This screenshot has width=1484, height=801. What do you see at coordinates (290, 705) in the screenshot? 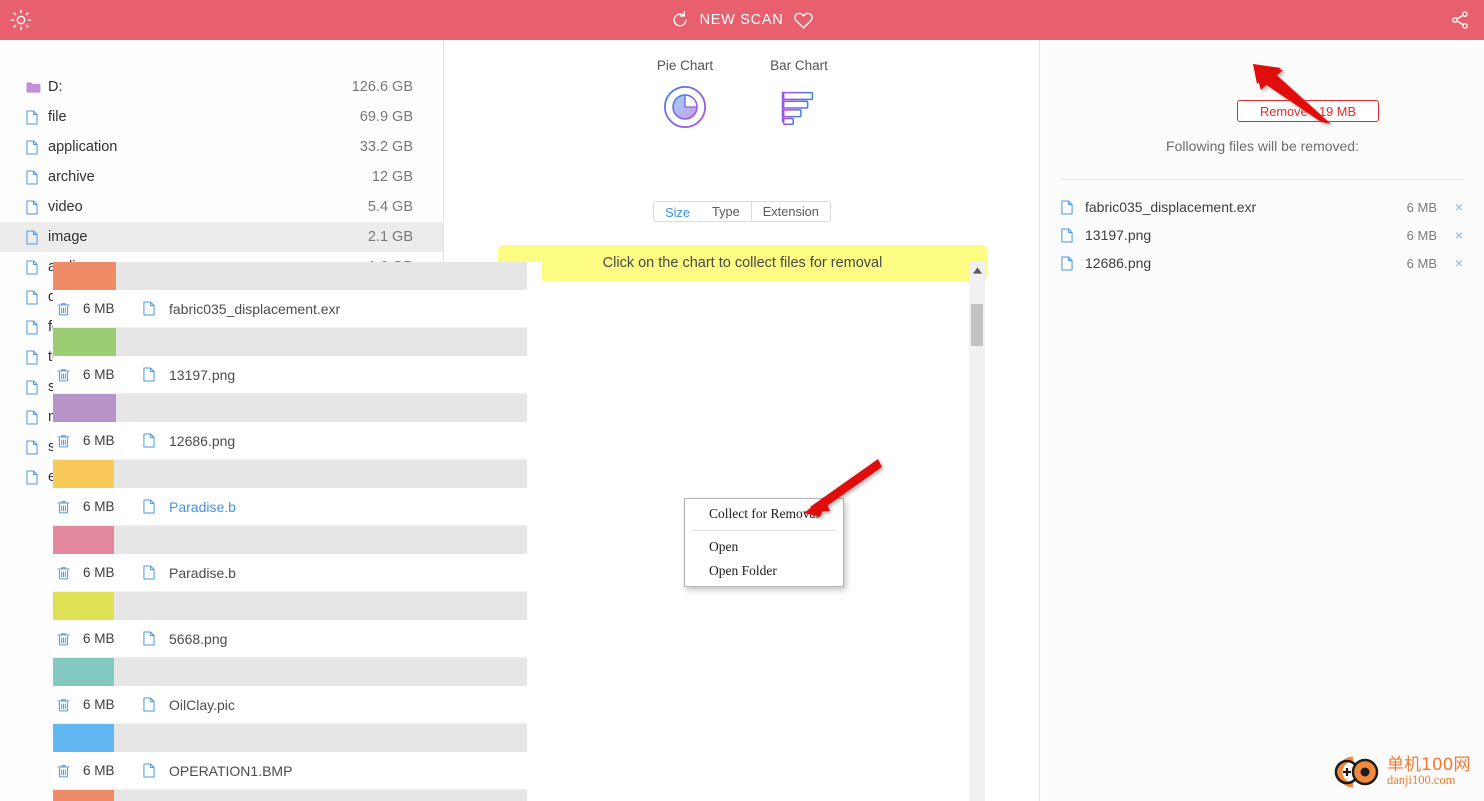
I see `file-row: 6 MB OilClay.pic` at bounding box center [290, 705].